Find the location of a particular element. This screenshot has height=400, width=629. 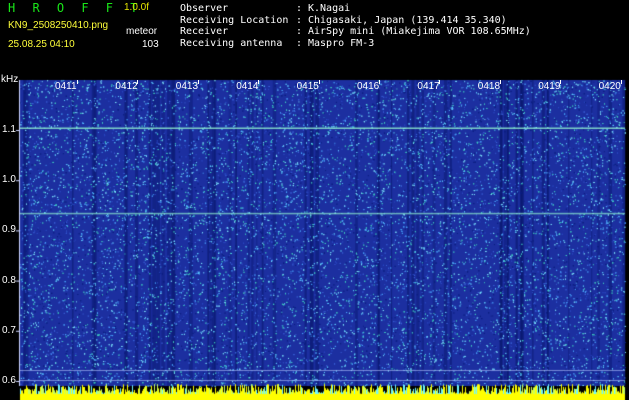

meteor-count: 103 is located at coordinates (150, 44).